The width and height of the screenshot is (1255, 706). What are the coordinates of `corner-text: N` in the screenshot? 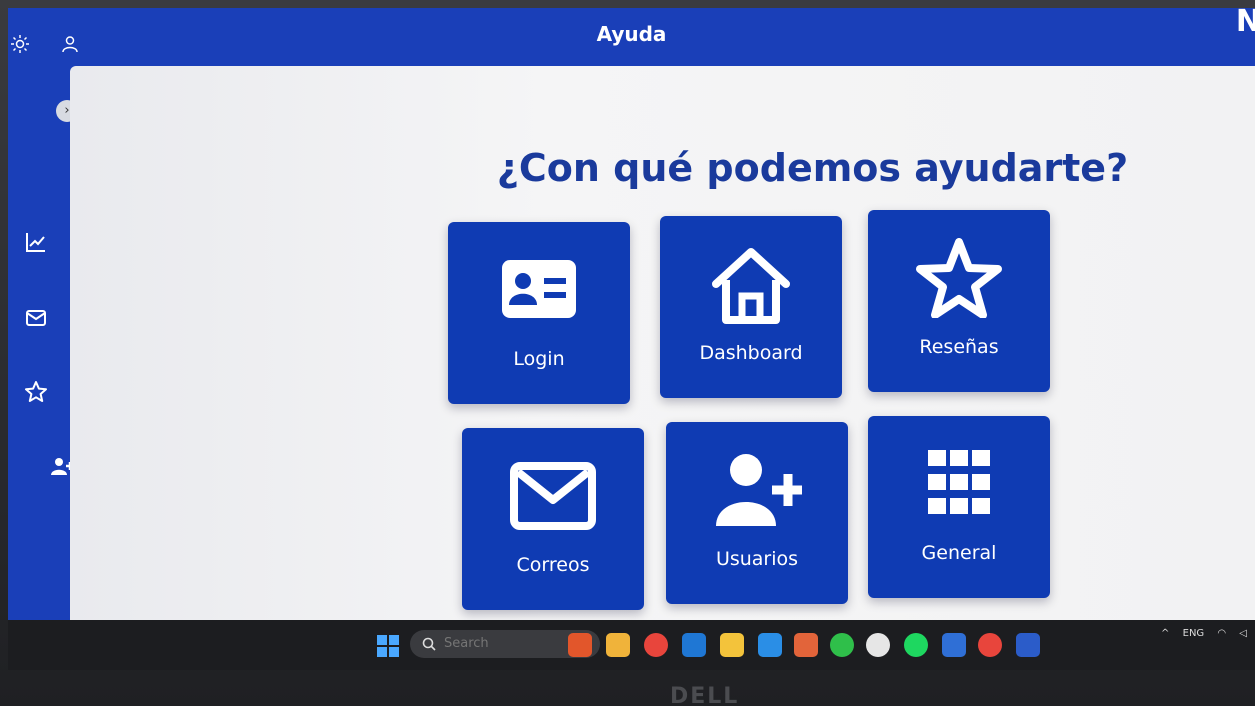 It's located at (1245, 23).